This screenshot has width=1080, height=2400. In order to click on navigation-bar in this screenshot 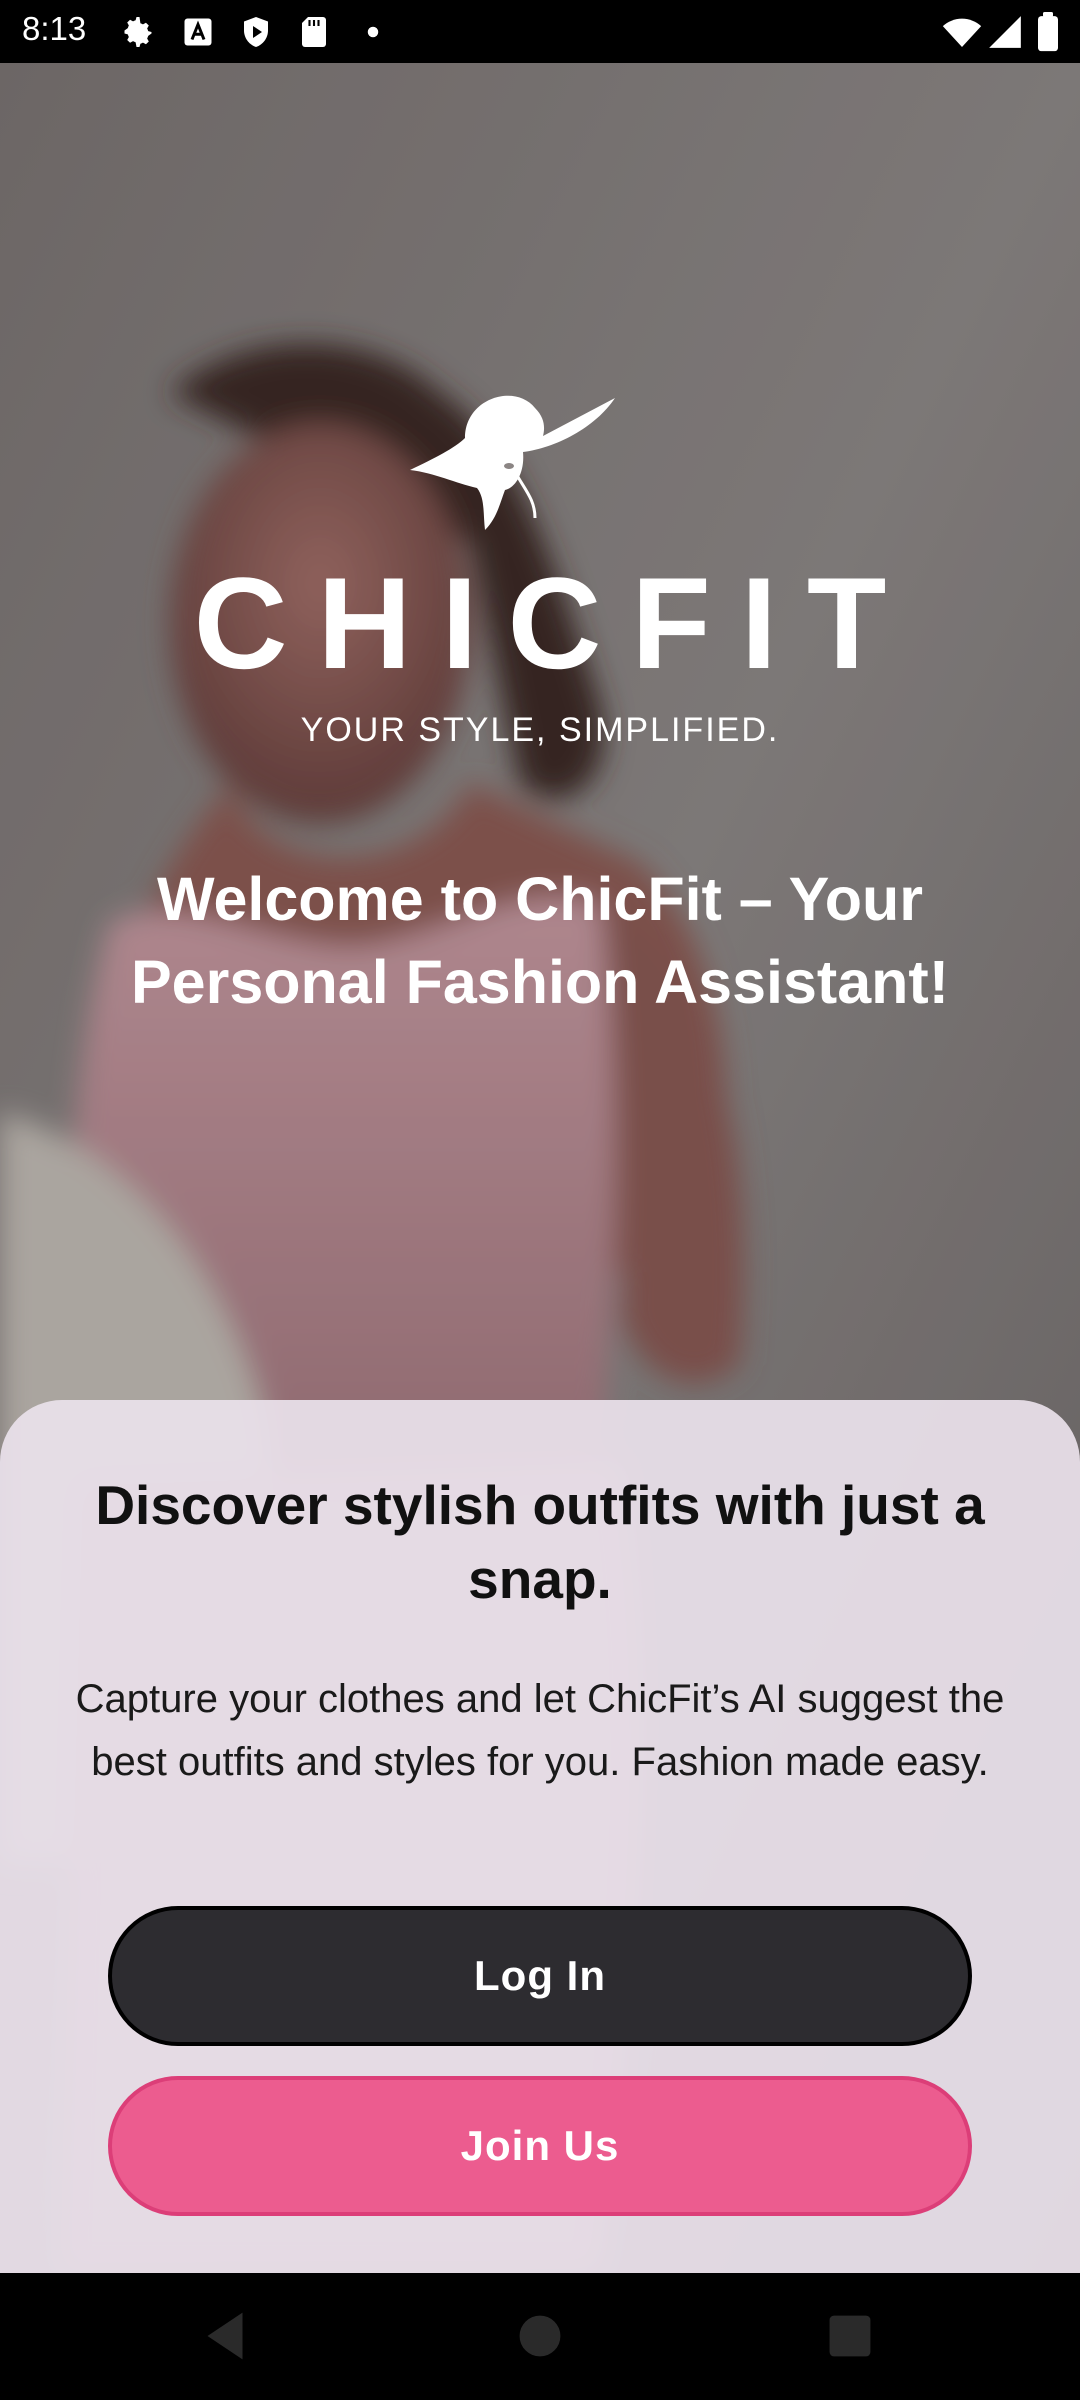, I will do `click(540, 2336)`.